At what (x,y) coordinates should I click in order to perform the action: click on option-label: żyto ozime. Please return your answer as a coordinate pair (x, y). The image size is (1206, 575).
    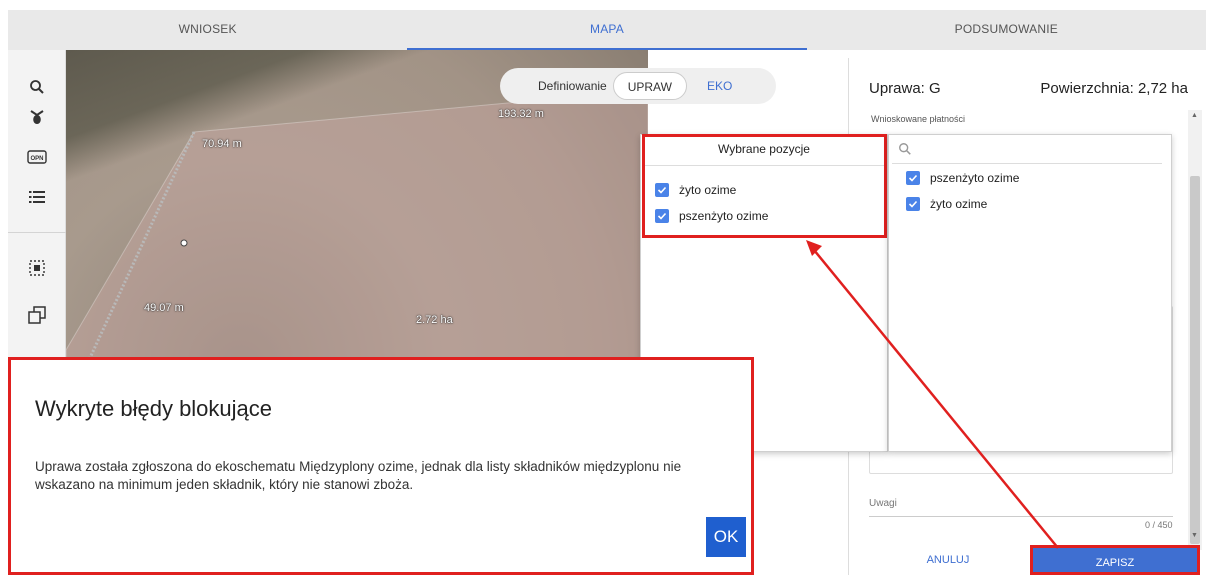
    Looking at the image, I should click on (959, 204).